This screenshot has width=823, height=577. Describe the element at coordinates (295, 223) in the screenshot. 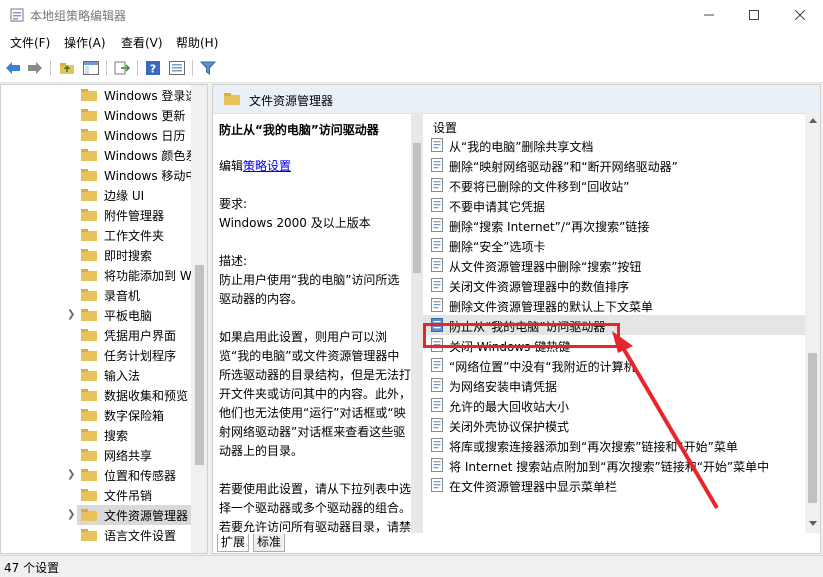

I see `requirements-value: Windows 2000 及以上版本` at that location.